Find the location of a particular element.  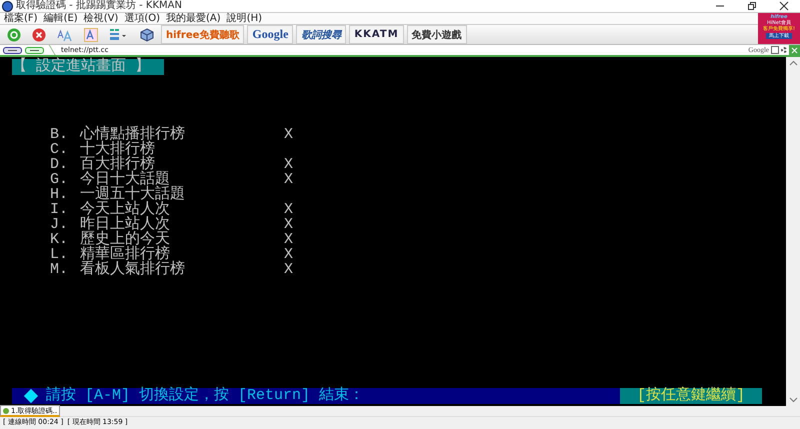

forward-button is located at coordinates (34, 50).